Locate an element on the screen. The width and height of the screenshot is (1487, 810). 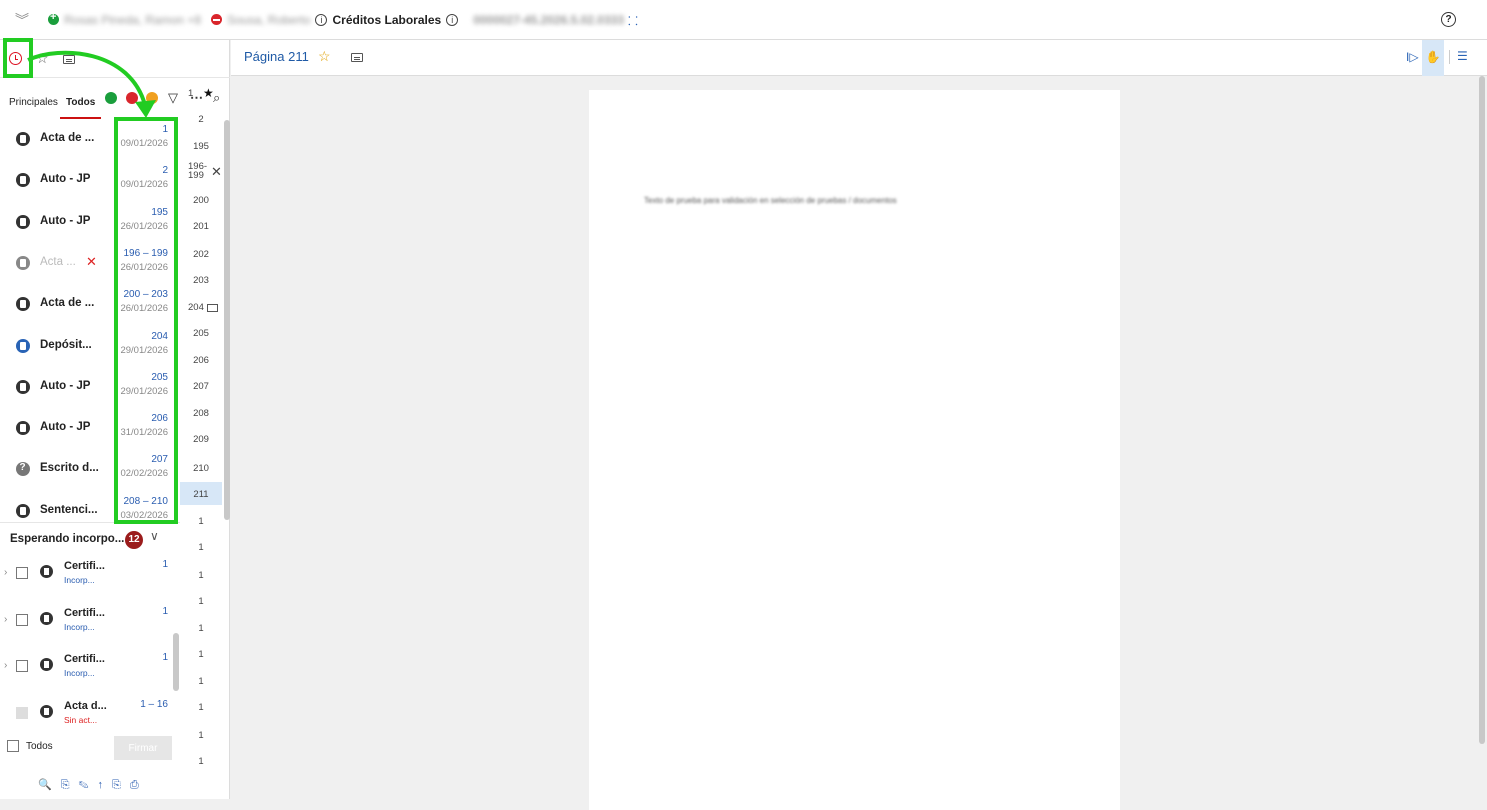
list-item: Depósit... 204 29/01/2026 is located at coordinates (90, 347).